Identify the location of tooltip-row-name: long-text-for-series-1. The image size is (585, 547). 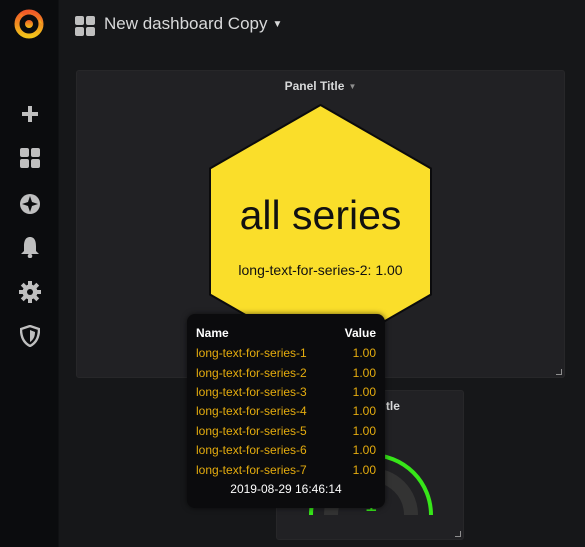
(251, 353).